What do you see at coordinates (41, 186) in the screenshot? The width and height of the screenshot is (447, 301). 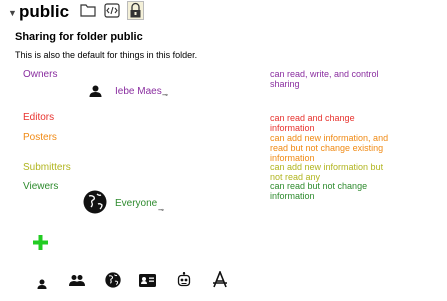 I see `role-viewers-label: Viewers` at bounding box center [41, 186].